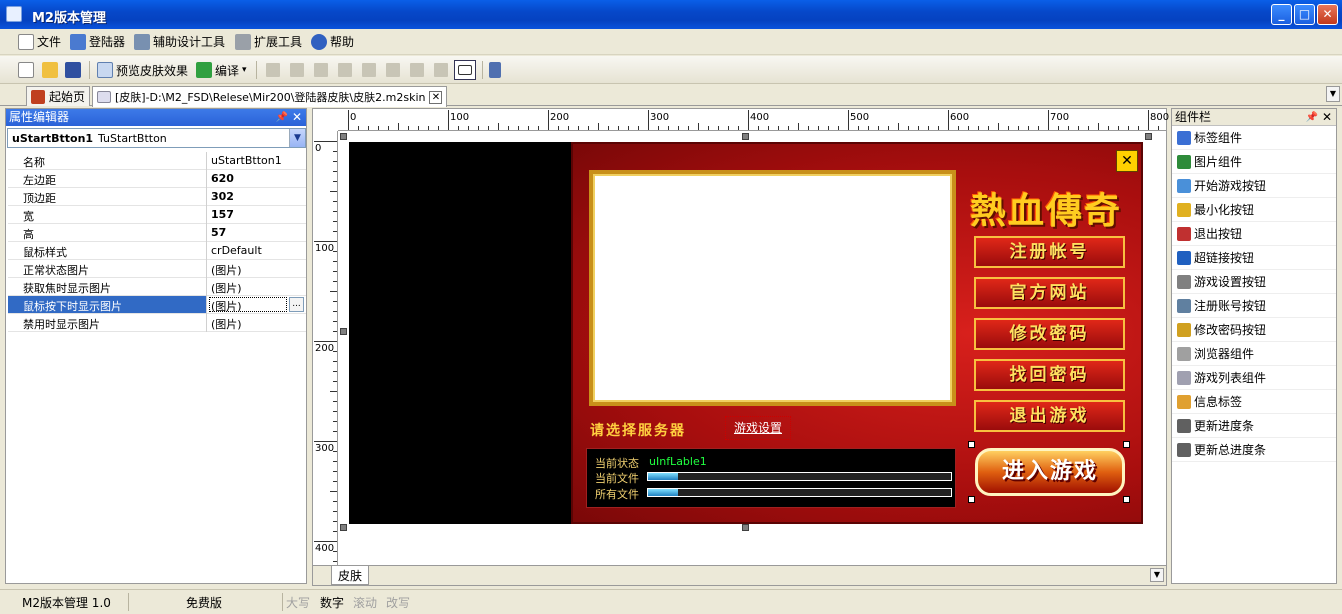 Image resolution: width=1342 pixels, height=614 pixels. Describe the element at coordinates (1281, 14) in the screenshot. I see `minimize-button: _` at that location.